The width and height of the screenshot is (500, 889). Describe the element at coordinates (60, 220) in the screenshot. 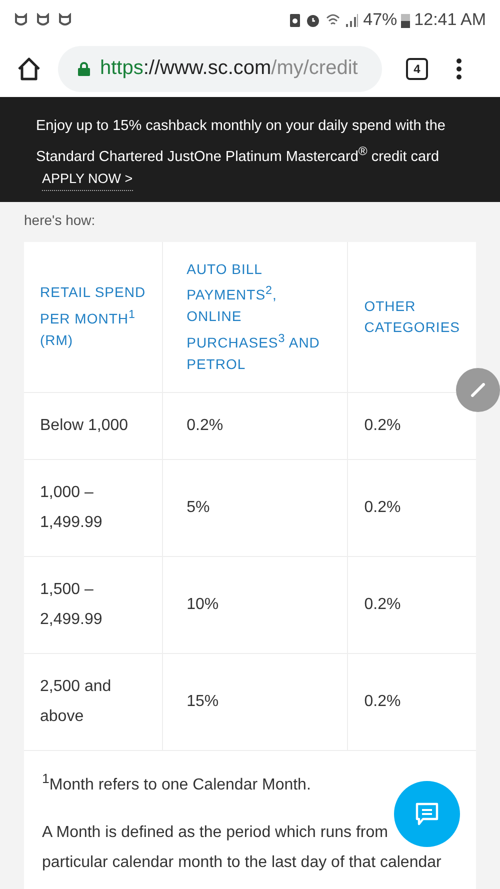

I see `intro-text: here's how:` at that location.